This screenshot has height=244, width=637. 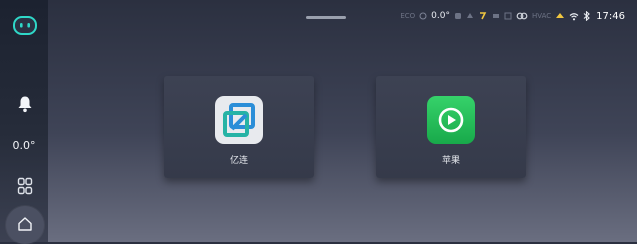 What do you see at coordinates (508, 16) in the screenshot?
I see `rear-defrost-icon` at bounding box center [508, 16].